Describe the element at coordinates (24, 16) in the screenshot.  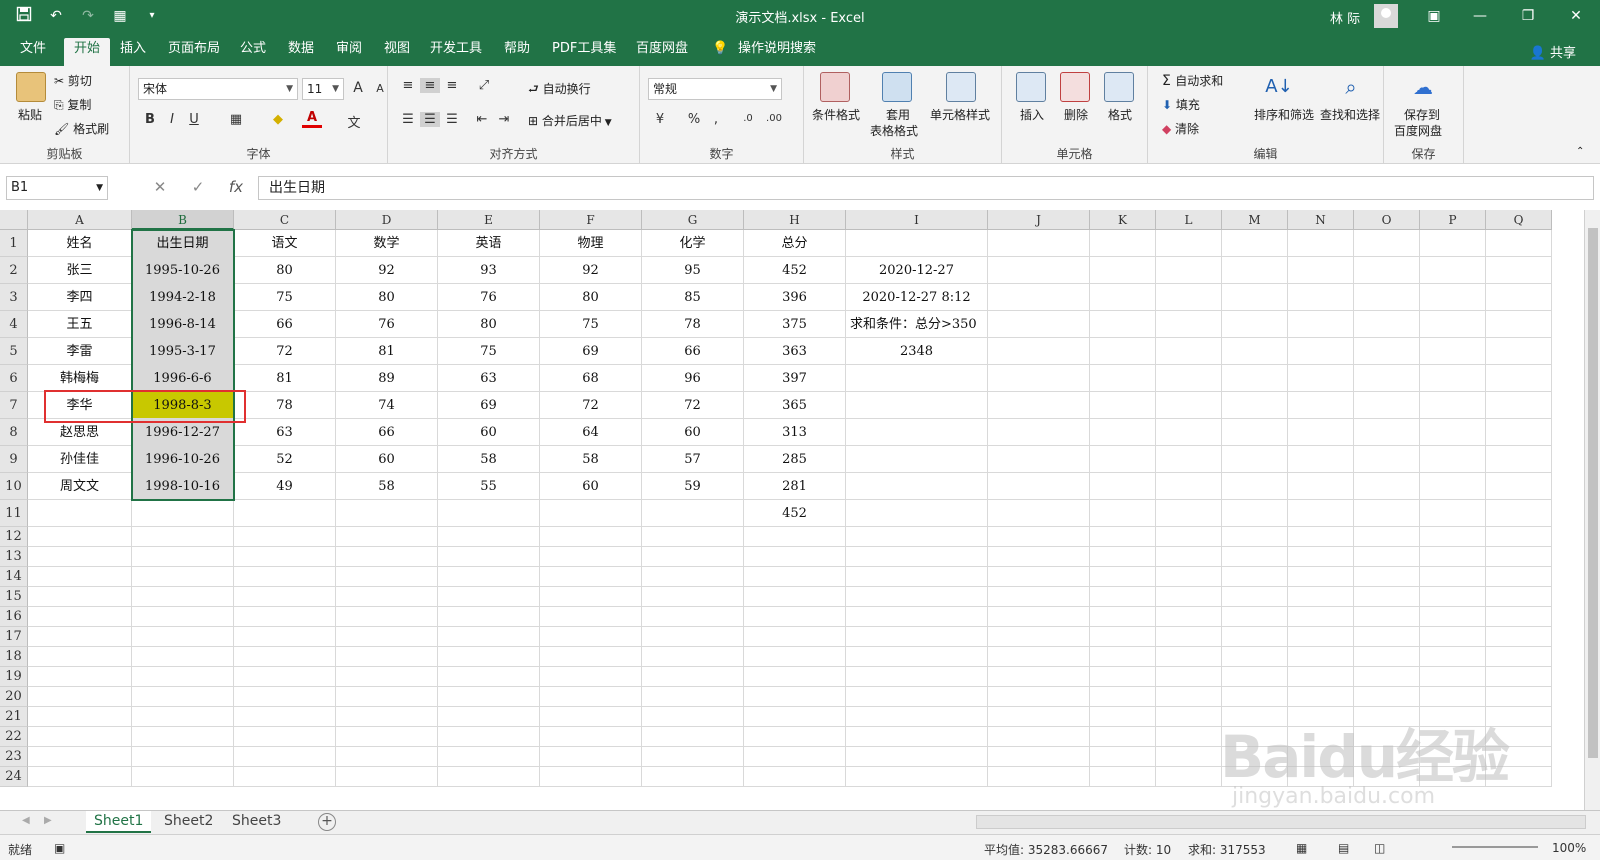
I see `save-icon` at that location.